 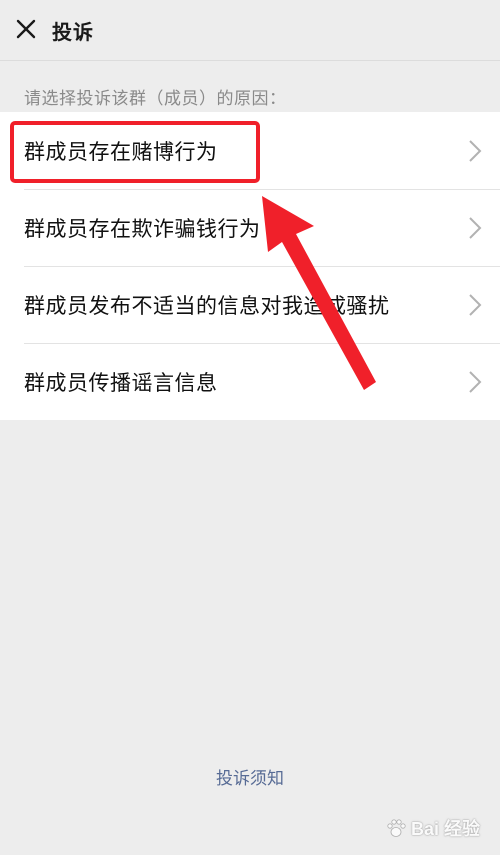 What do you see at coordinates (250, 381) in the screenshot?
I see `reason-item-rumor: 群成员传播谣言信息` at bounding box center [250, 381].